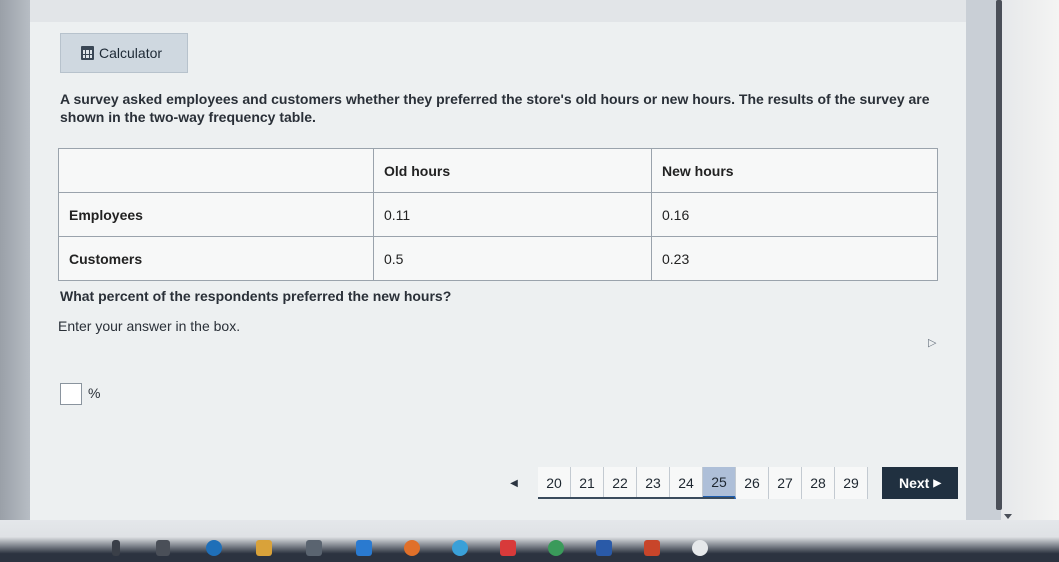 This screenshot has height=562, width=1059. Describe the element at coordinates (686, 483) in the screenshot. I see `page-button-24: 24` at that location.